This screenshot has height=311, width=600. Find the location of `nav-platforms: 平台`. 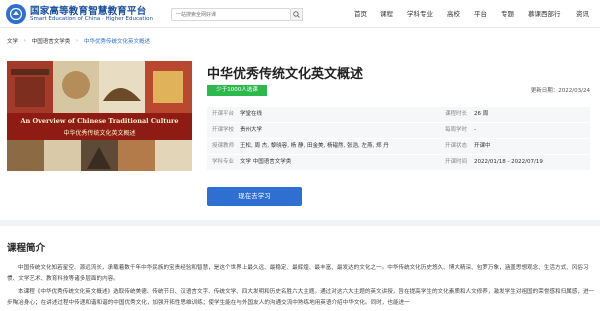

nav-platforms: 平台 is located at coordinates (480, 13).